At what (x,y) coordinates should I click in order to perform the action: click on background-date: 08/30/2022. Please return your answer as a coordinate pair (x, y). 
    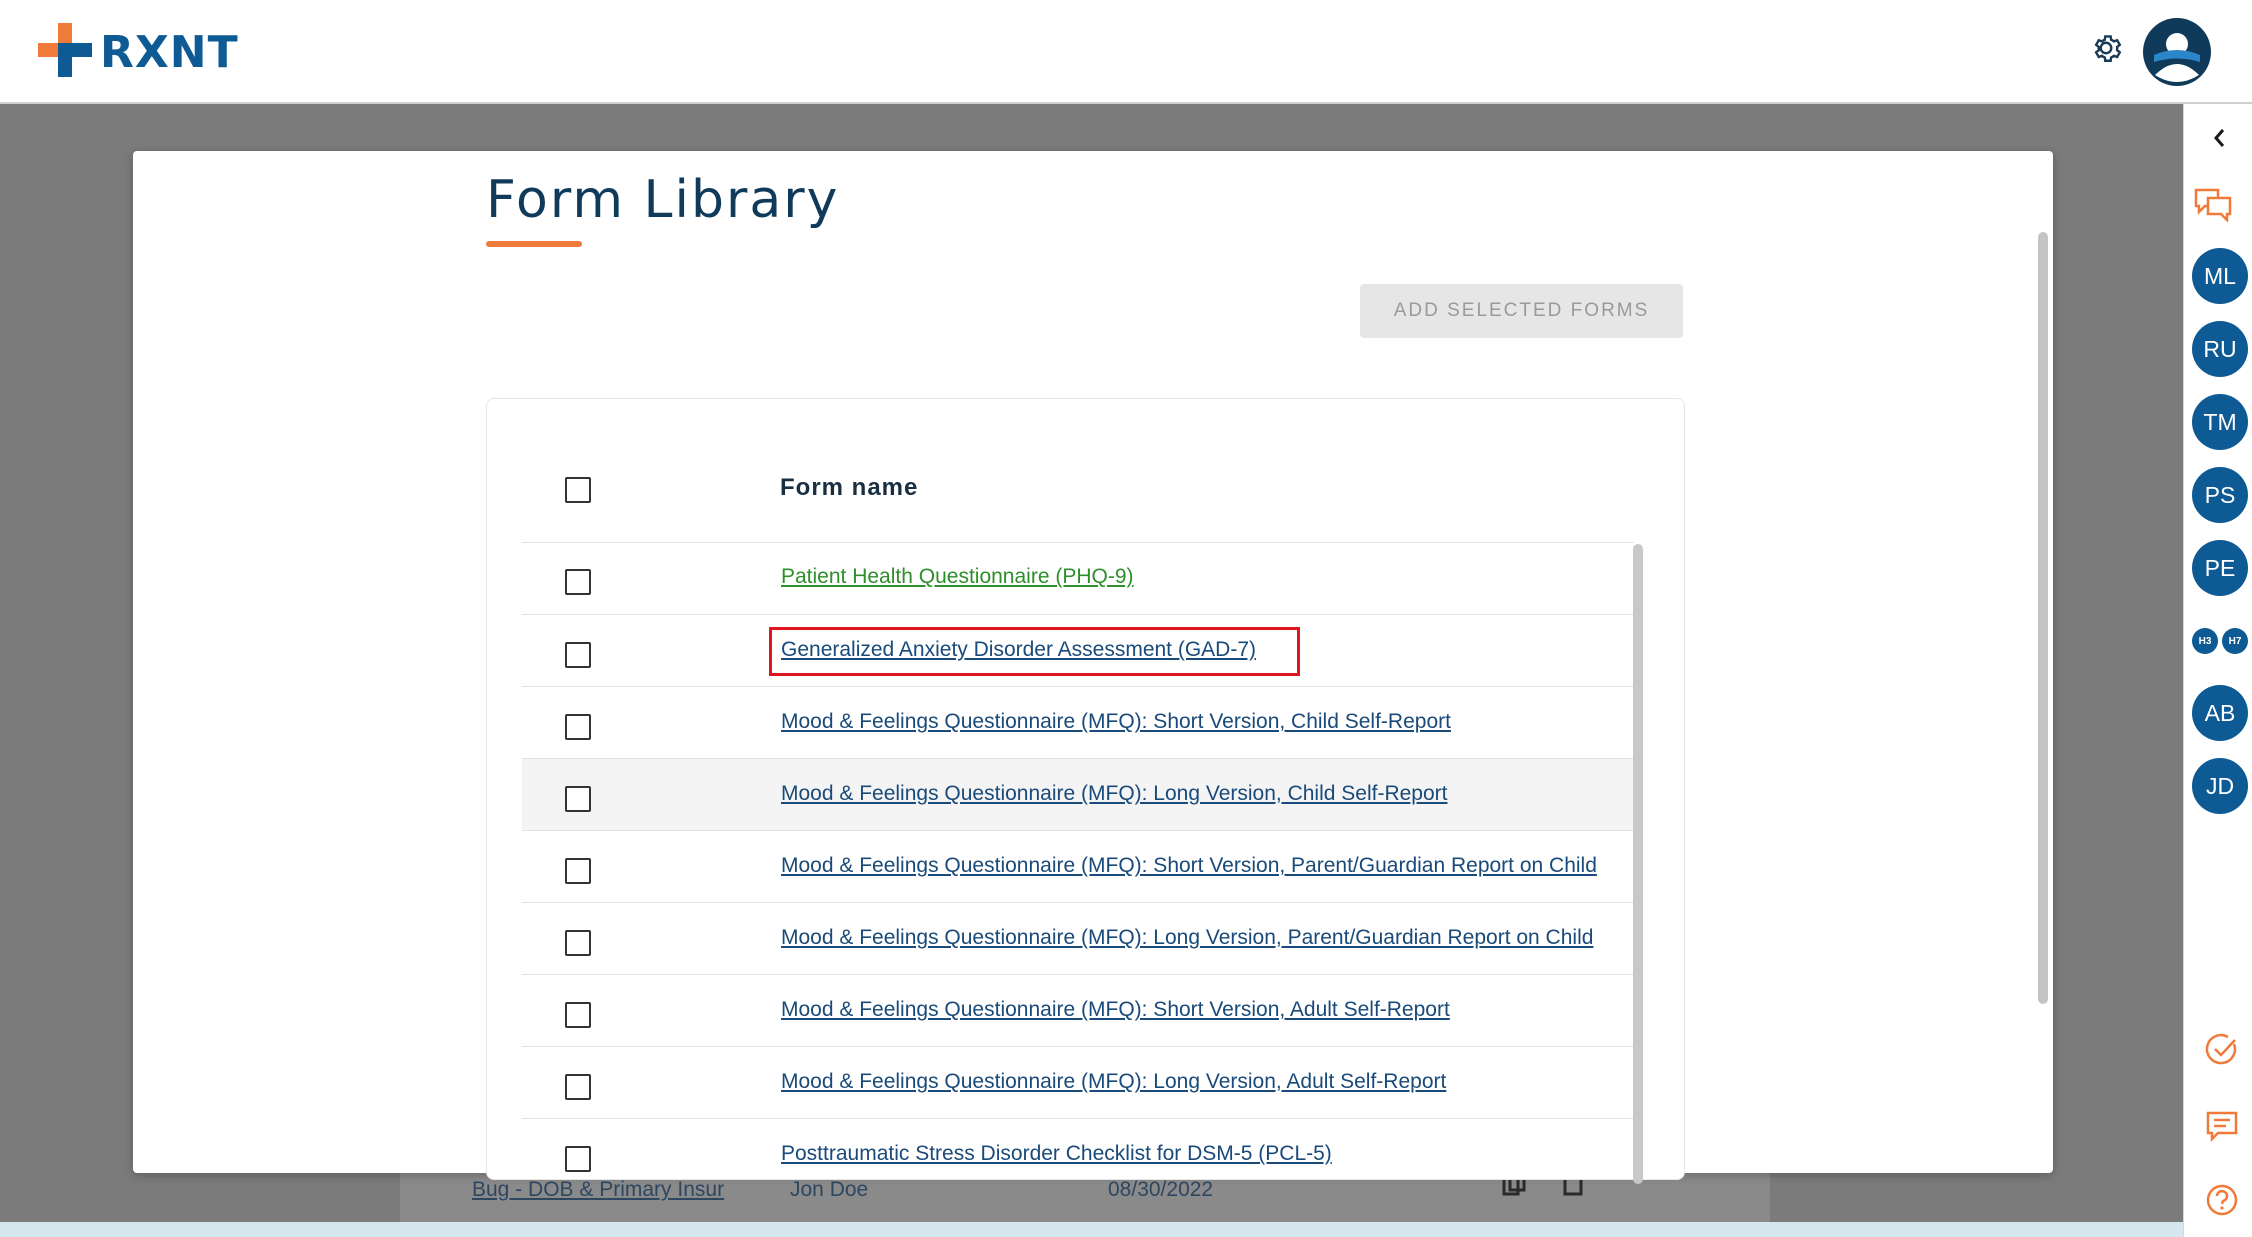
    Looking at the image, I should click on (1161, 1189).